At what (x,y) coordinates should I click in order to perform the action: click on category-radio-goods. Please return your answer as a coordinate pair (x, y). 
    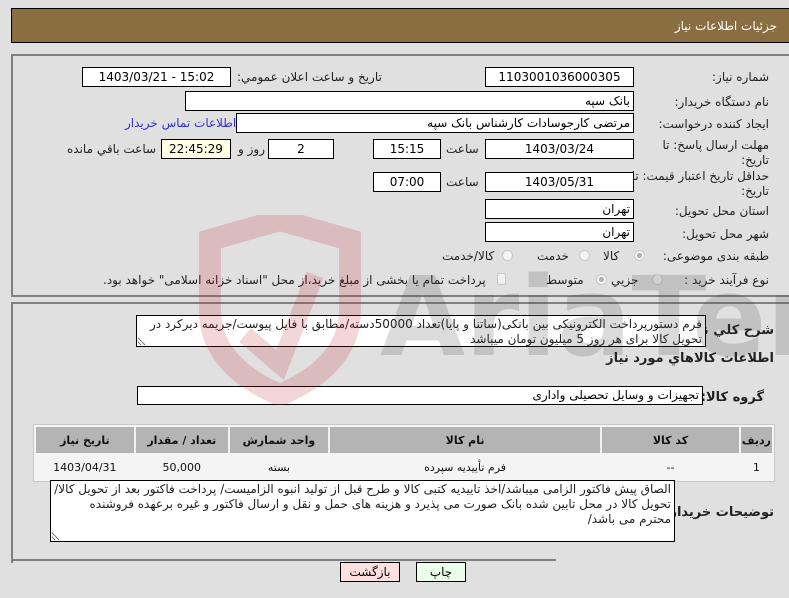
    Looking at the image, I should click on (639, 255).